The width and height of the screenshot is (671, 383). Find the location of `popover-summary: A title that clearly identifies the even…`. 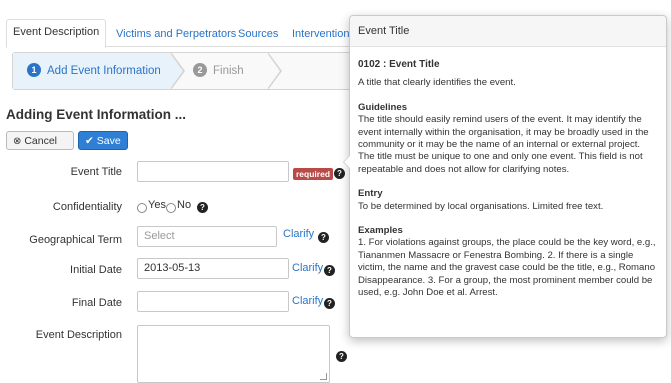

popover-summary: A title that clearly identifies the even… is located at coordinates (437, 83).